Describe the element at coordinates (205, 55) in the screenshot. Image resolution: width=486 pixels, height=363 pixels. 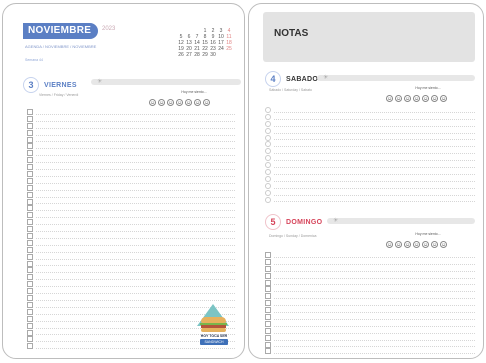
I see `calendar-week: 26 27 28 29 30` at that location.